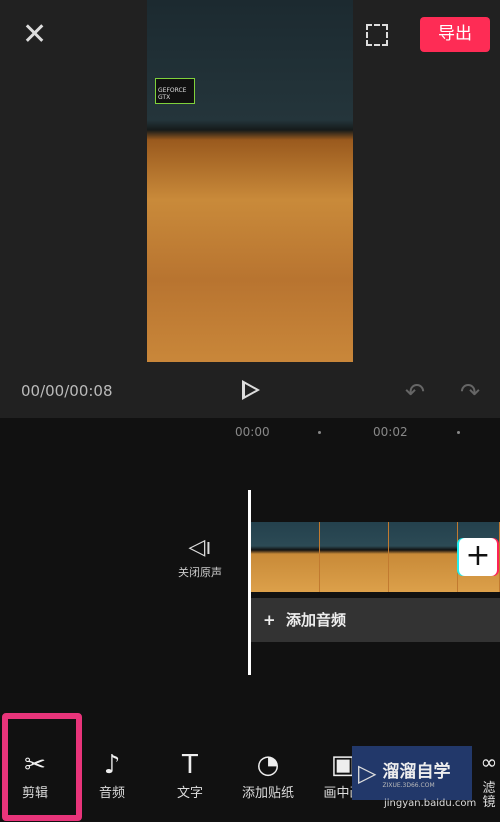 The width and height of the screenshot is (500, 822). Describe the element at coordinates (489, 795) in the screenshot. I see `tool-label: 滤镜` at that location.